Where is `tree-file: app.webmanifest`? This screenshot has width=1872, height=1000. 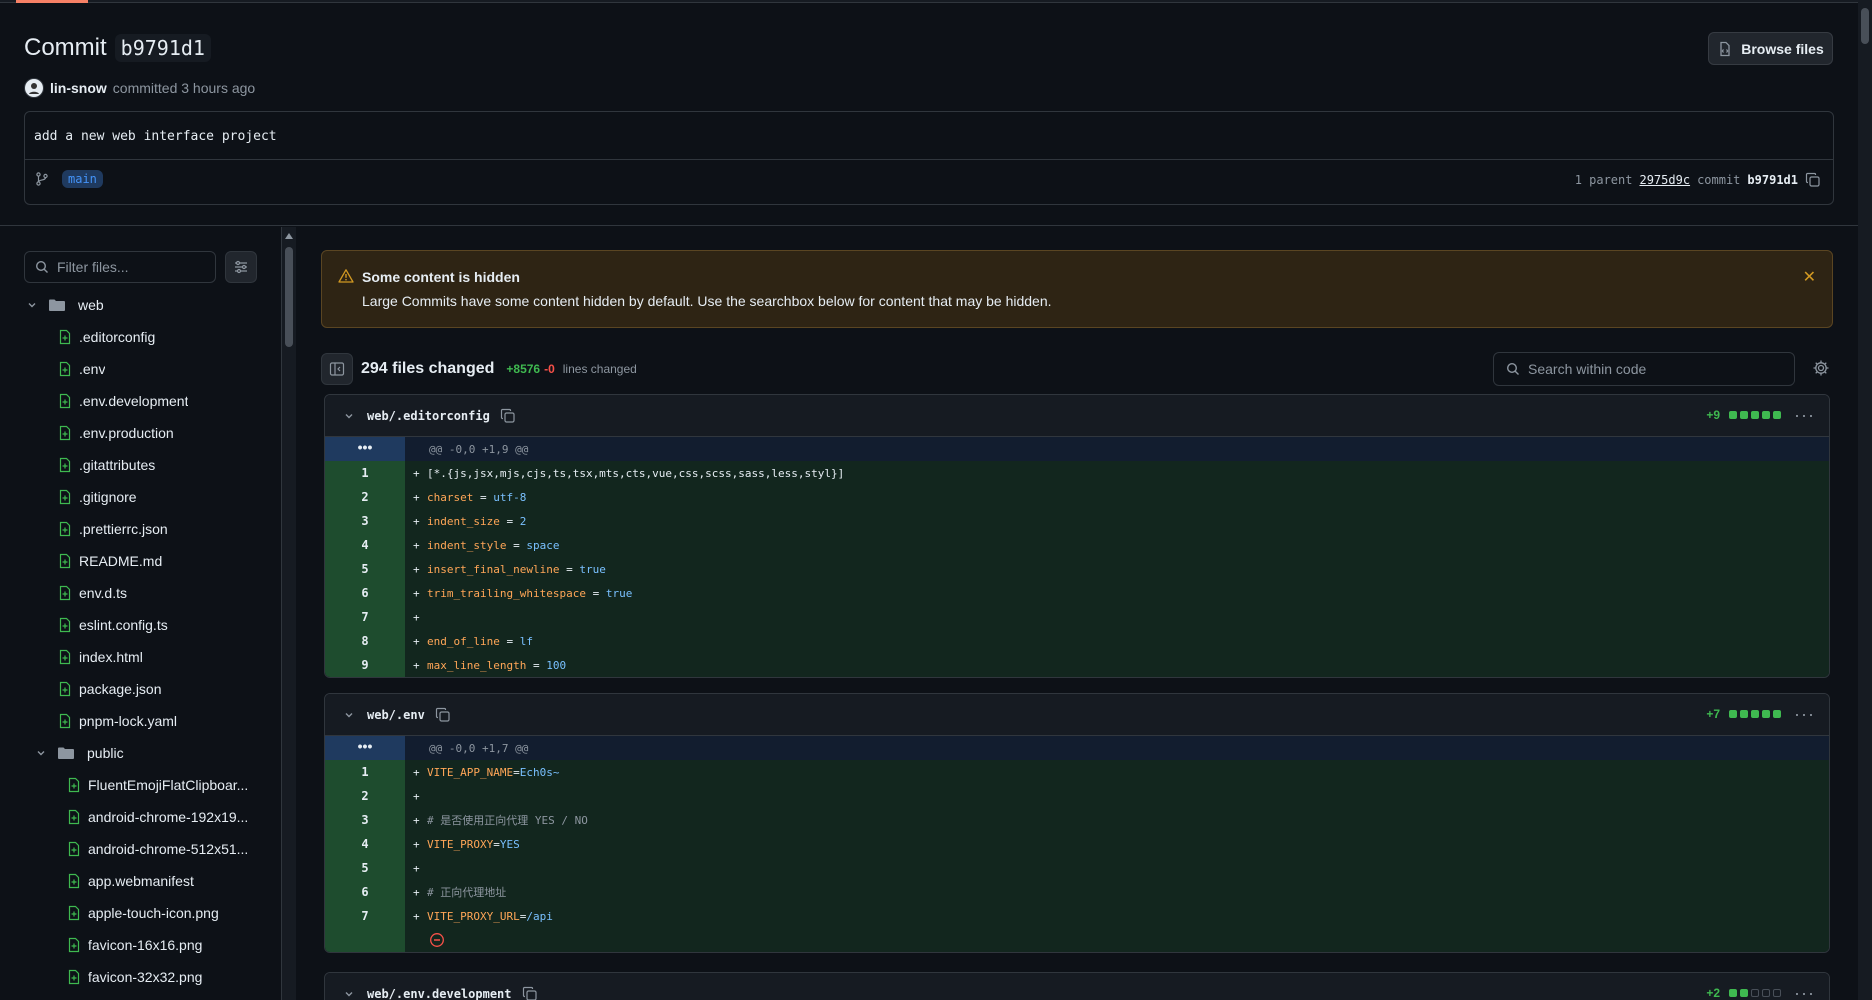 tree-file: app.webmanifest is located at coordinates (135, 881).